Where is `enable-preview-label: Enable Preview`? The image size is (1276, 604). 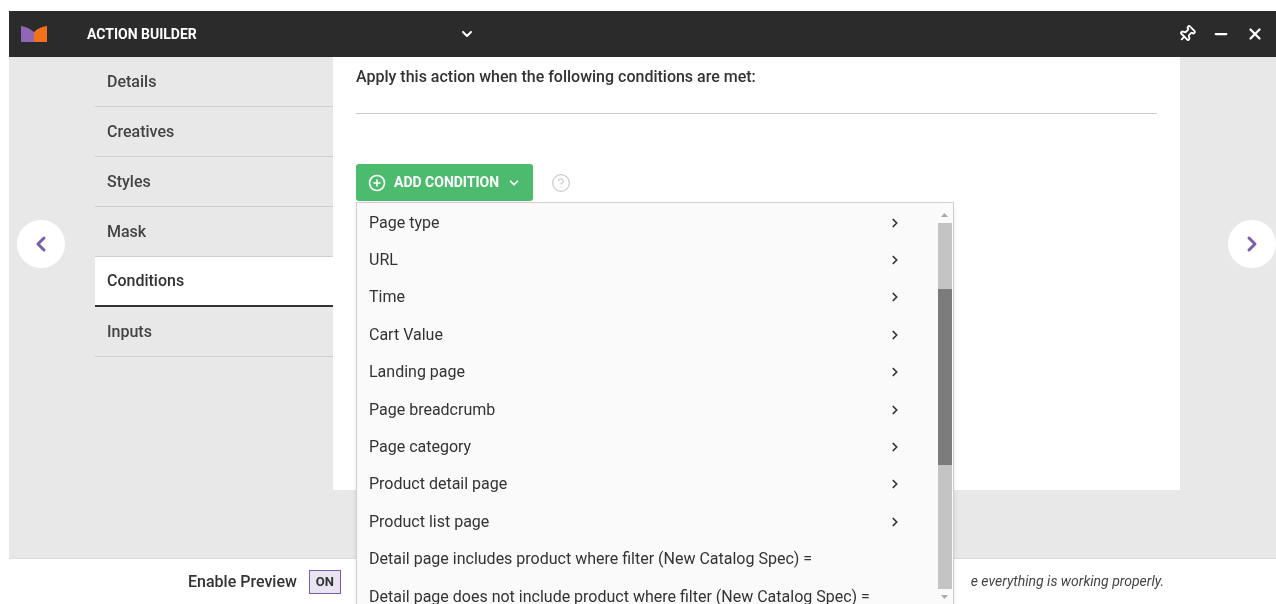 enable-preview-label: Enable Preview is located at coordinates (242, 581).